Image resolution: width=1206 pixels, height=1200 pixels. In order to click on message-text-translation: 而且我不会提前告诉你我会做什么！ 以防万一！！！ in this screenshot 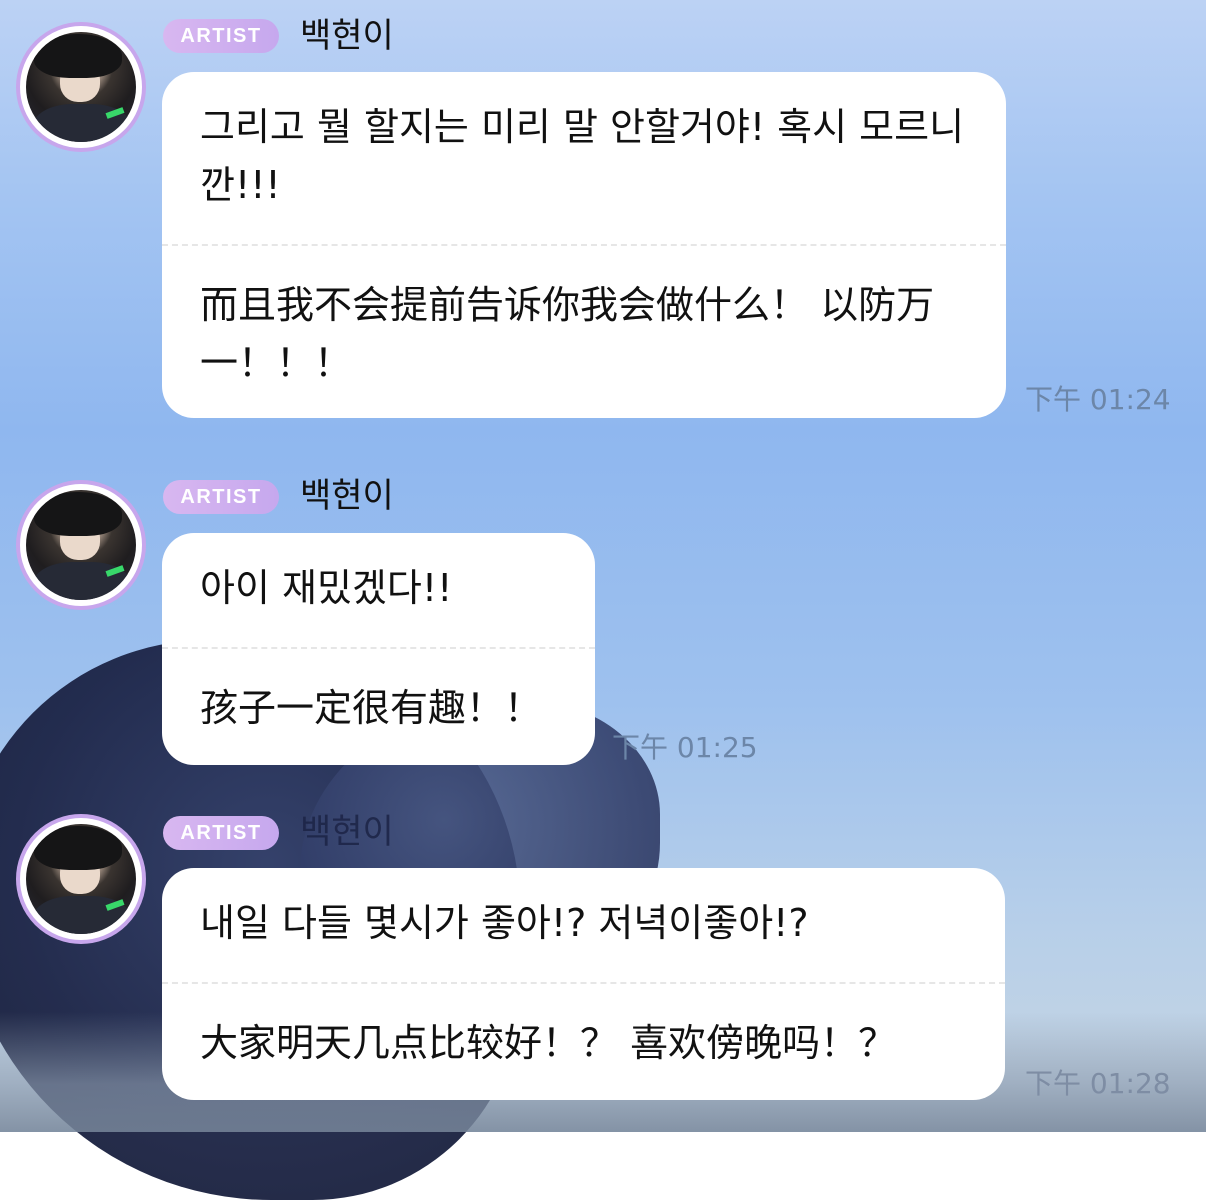, I will do `click(567, 334)`.